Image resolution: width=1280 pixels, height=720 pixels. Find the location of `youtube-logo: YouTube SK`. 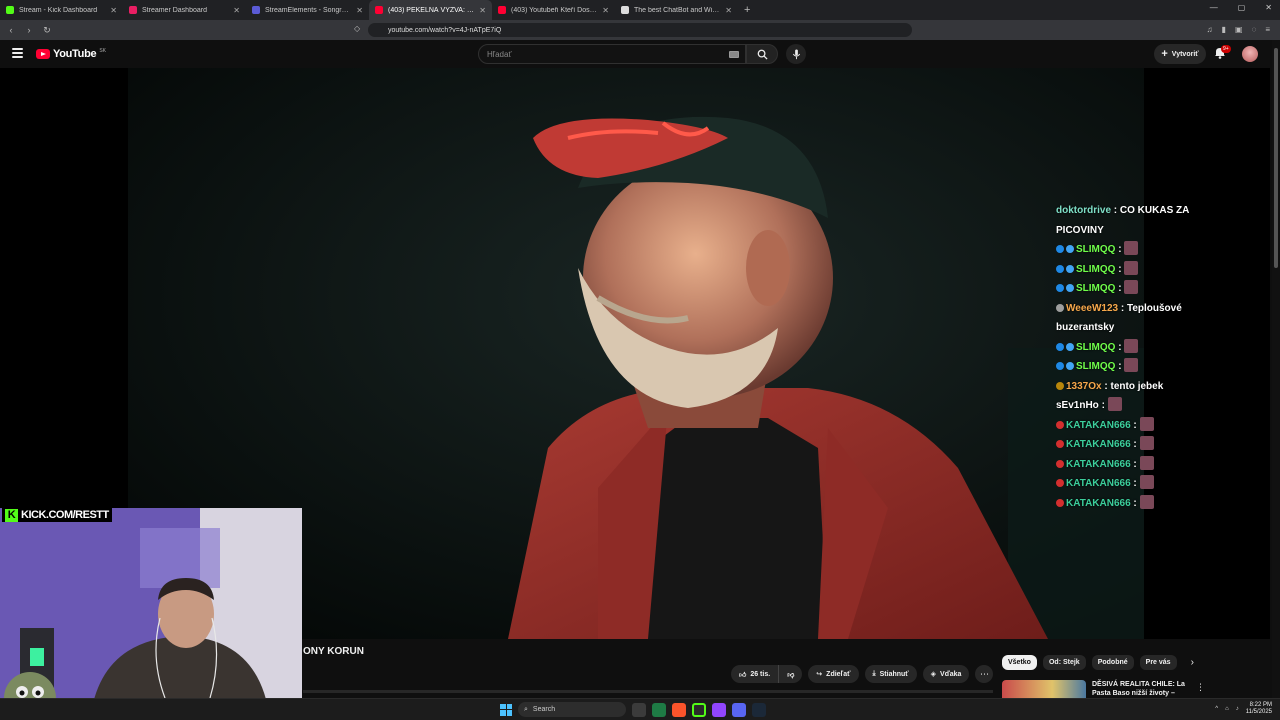

youtube-logo: YouTube SK is located at coordinates (71, 54).